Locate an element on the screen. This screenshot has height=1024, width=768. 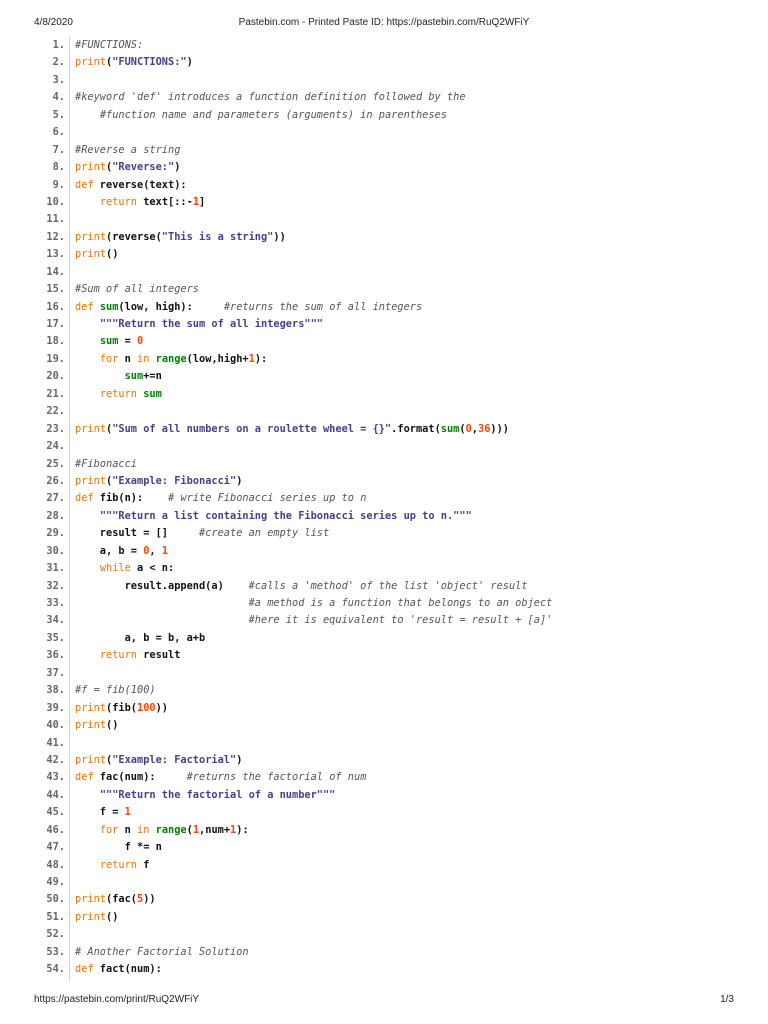
code-line: 48. return f is located at coordinates (384, 865).